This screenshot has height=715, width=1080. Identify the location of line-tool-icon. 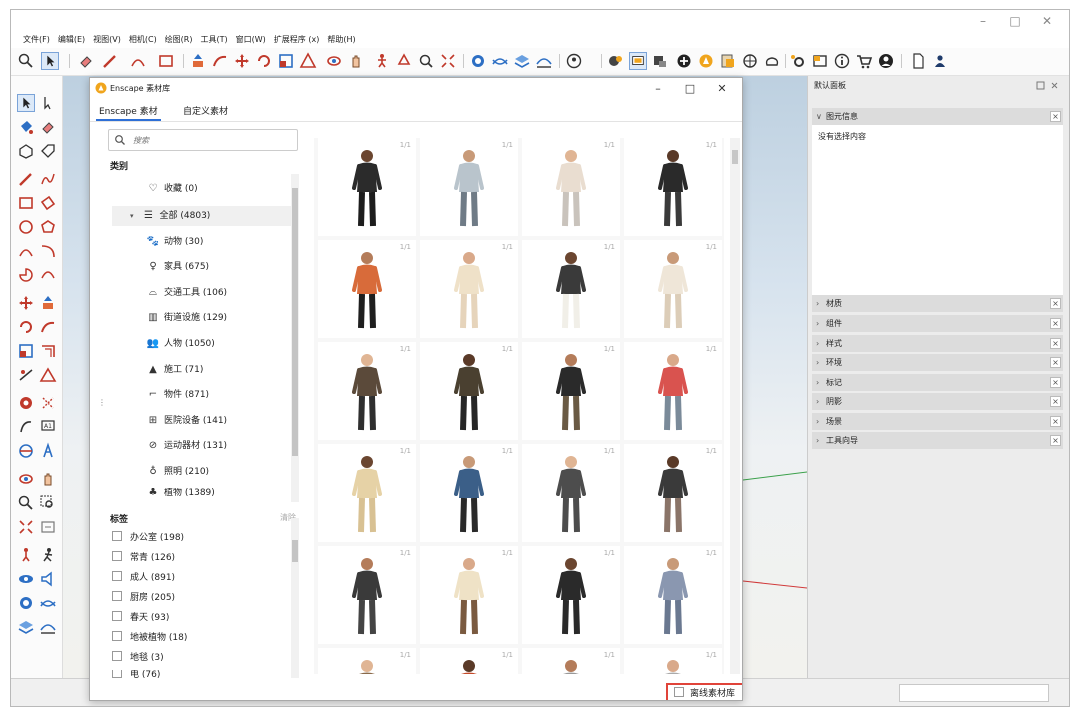
(26, 179).